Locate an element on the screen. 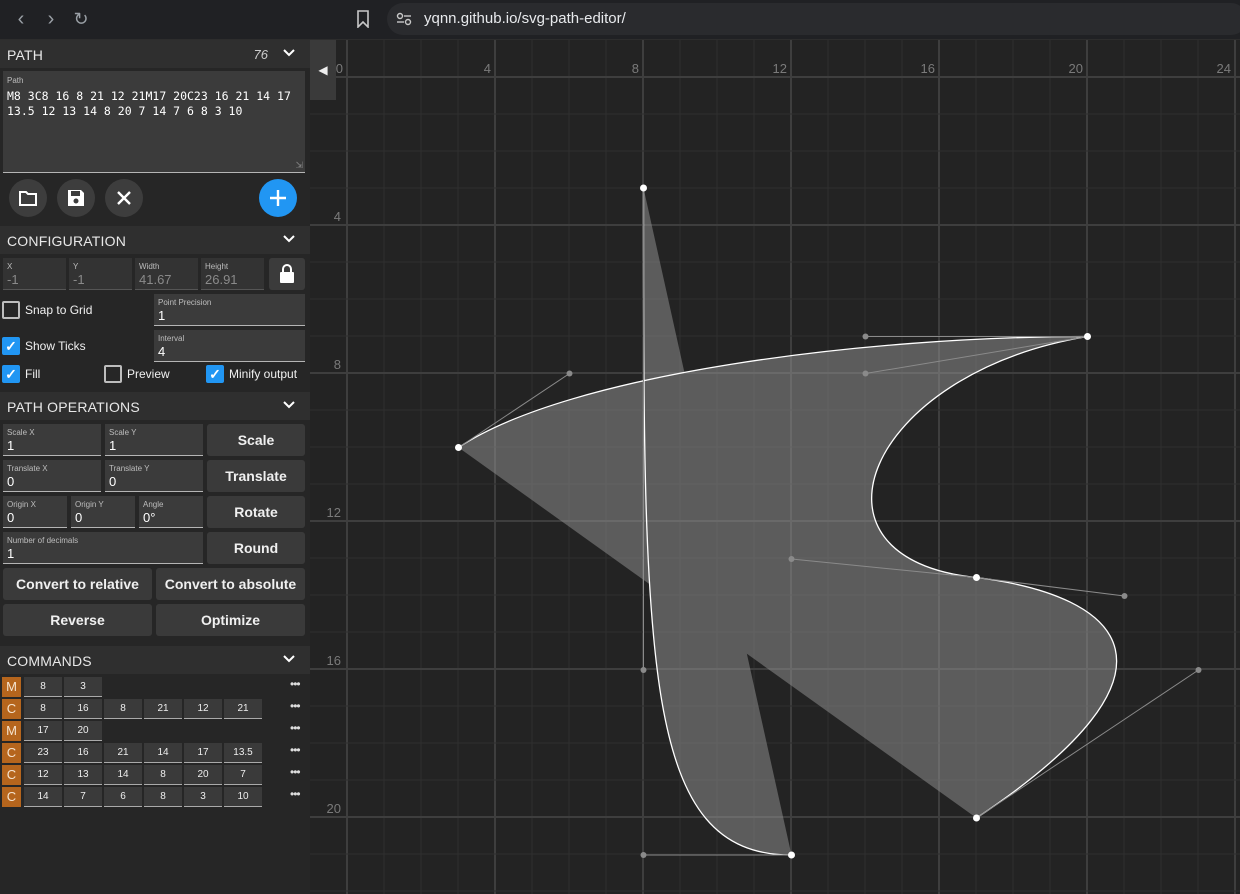 The width and height of the screenshot is (1240, 894). save-button is located at coordinates (76, 198).